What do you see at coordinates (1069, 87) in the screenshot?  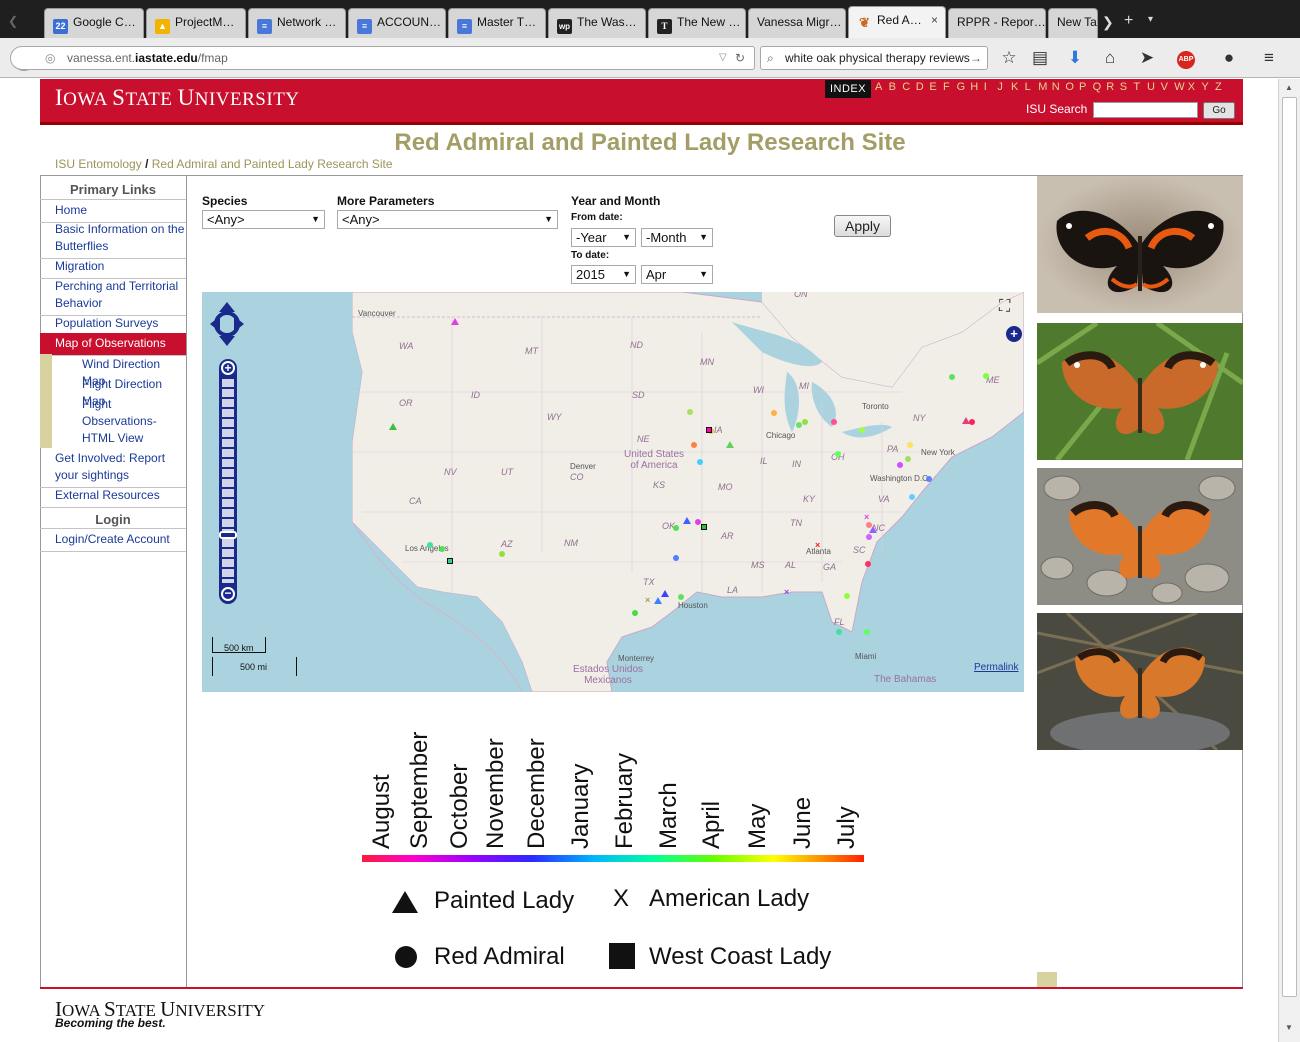 I see `index-letter-link: O` at bounding box center [1069, 87].